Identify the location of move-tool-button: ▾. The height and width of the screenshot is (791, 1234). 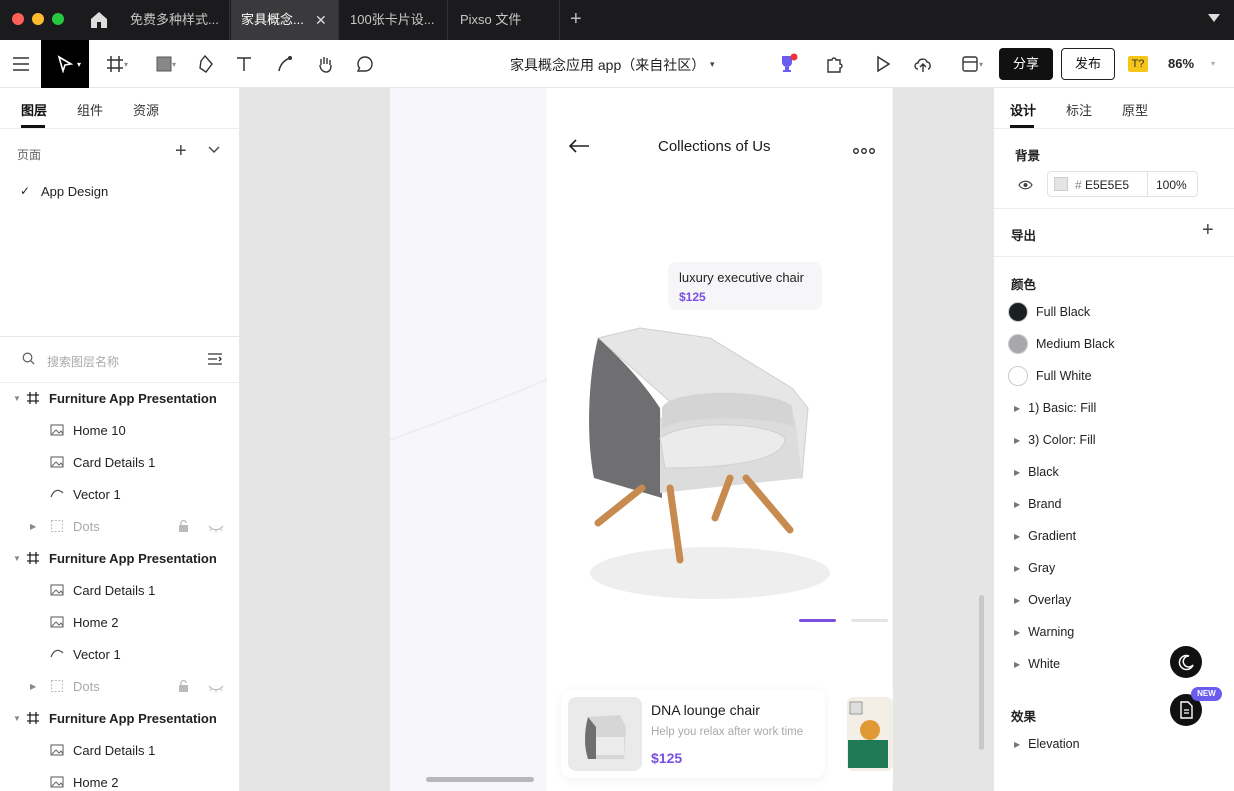
(65, 64).